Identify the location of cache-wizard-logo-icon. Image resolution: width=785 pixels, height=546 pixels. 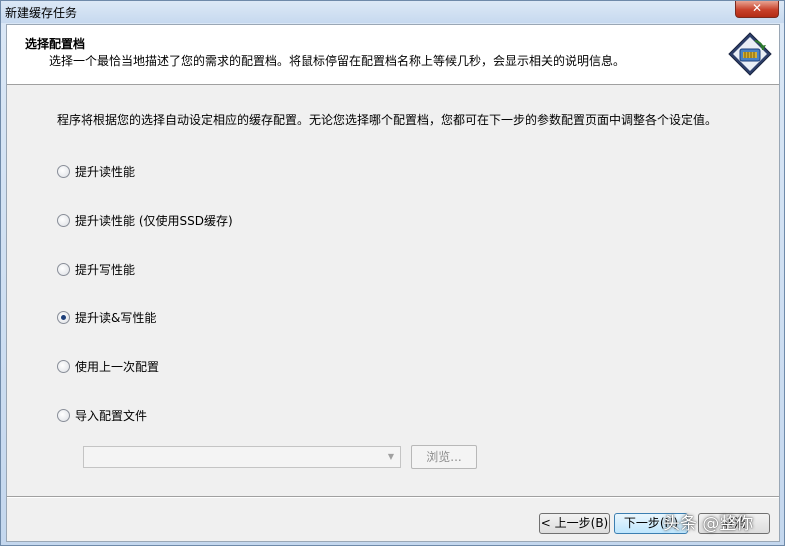
(750, 54).